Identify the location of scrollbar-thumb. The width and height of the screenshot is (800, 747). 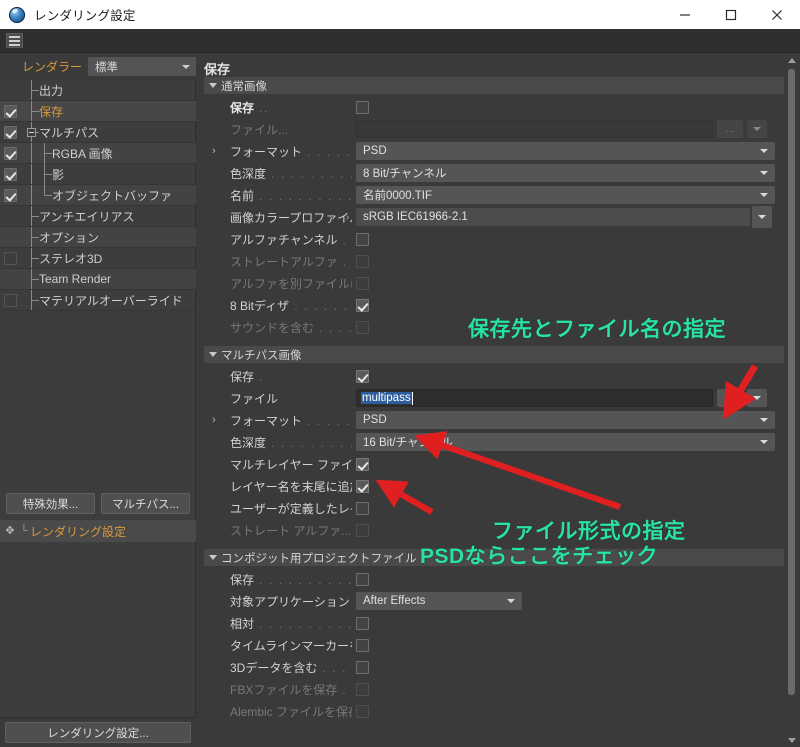
(791, 382).